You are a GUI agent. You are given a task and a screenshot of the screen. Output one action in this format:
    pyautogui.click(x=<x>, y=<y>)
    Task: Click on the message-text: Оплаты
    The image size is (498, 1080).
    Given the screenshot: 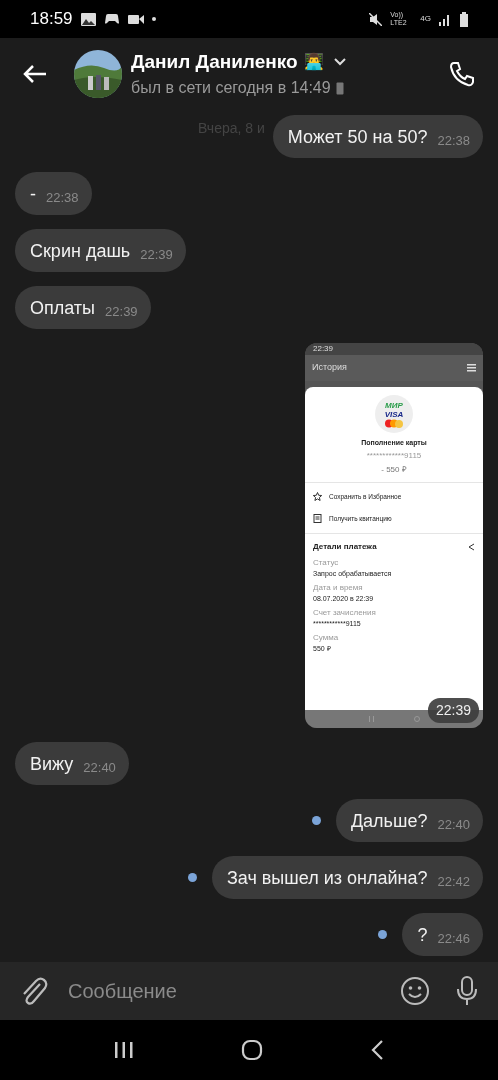 What is the action you would take?
    pyautogui.click(x=63, y=308)
    